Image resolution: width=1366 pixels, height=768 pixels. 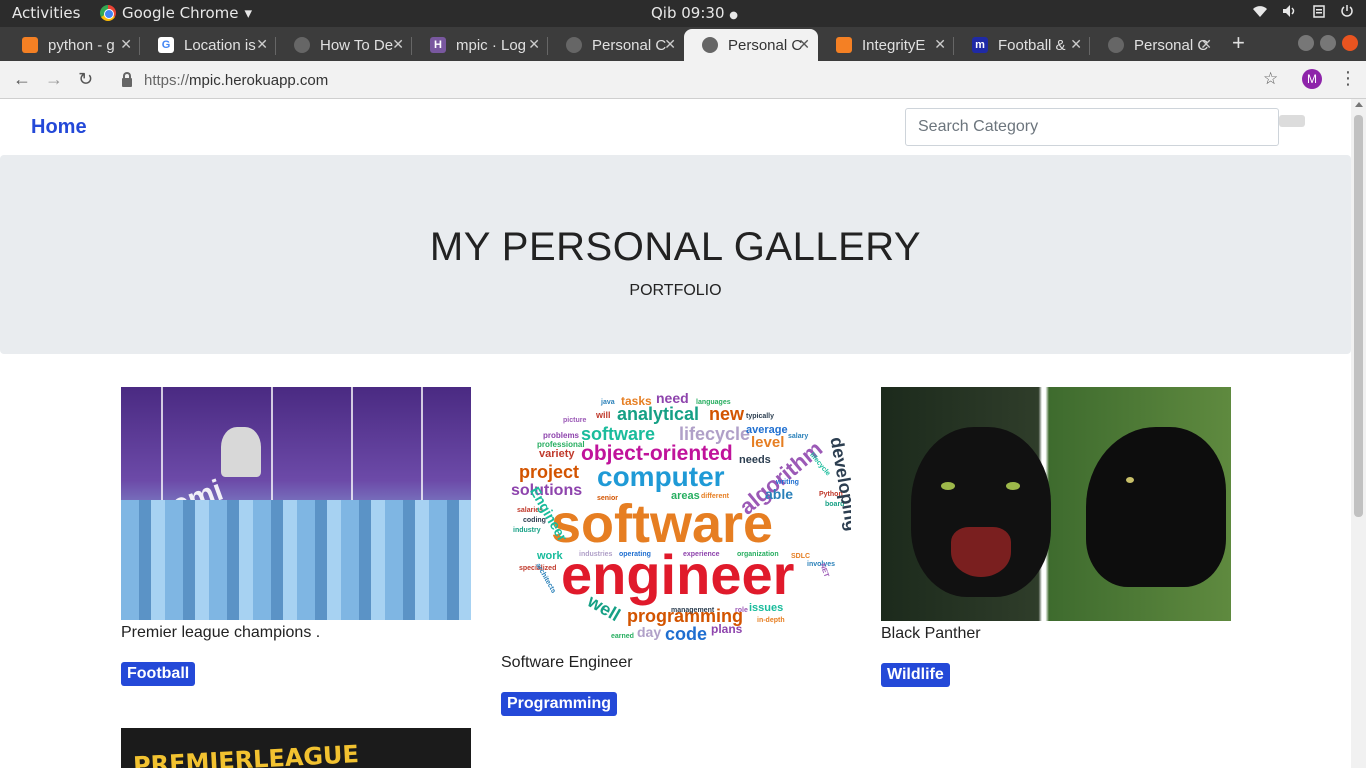 What do you see at coordinates (1306, 43) in the screenshot?
I see `minimize-icon` at bounding box center [1306, 43].